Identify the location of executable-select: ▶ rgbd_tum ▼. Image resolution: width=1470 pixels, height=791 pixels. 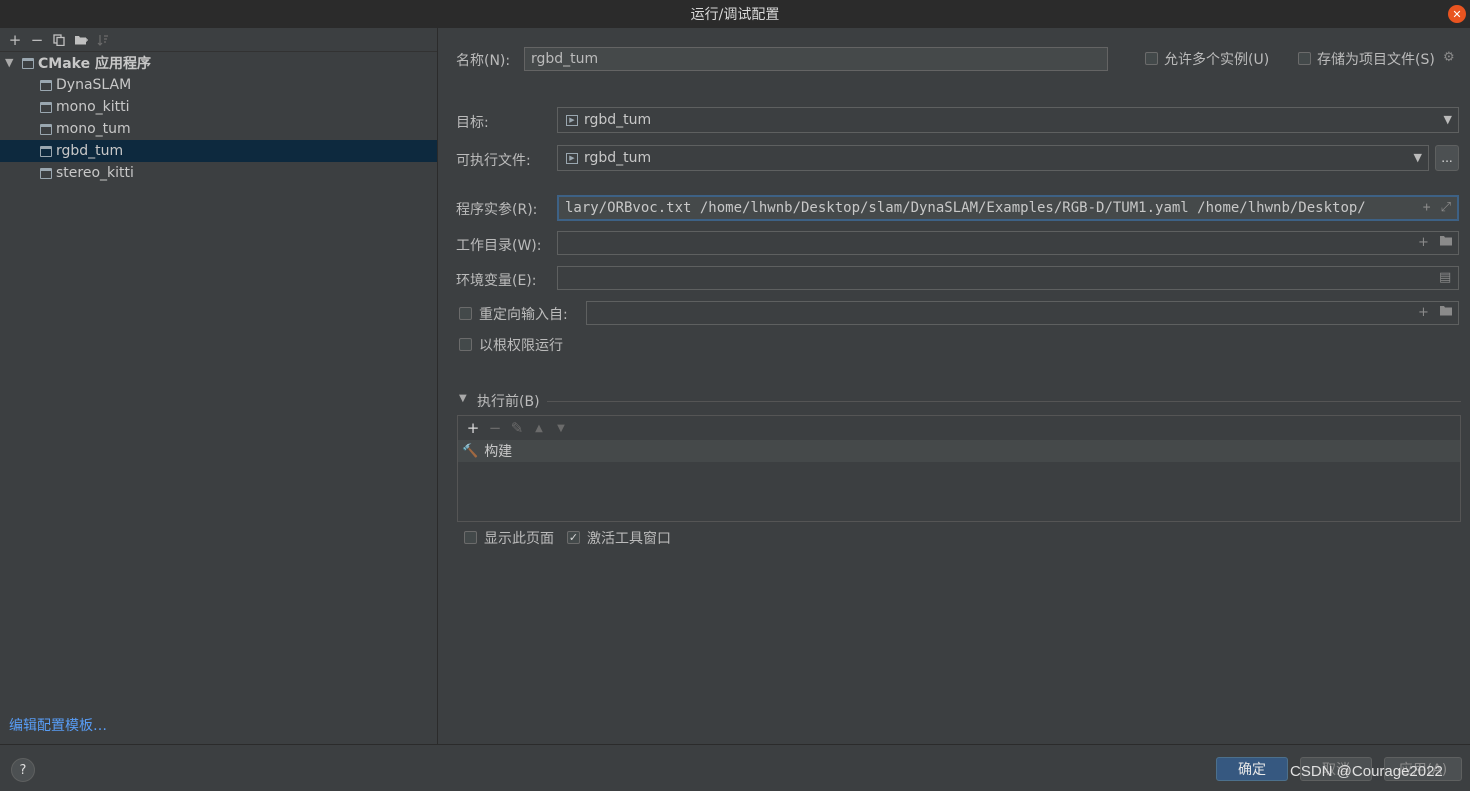
(993, 158).